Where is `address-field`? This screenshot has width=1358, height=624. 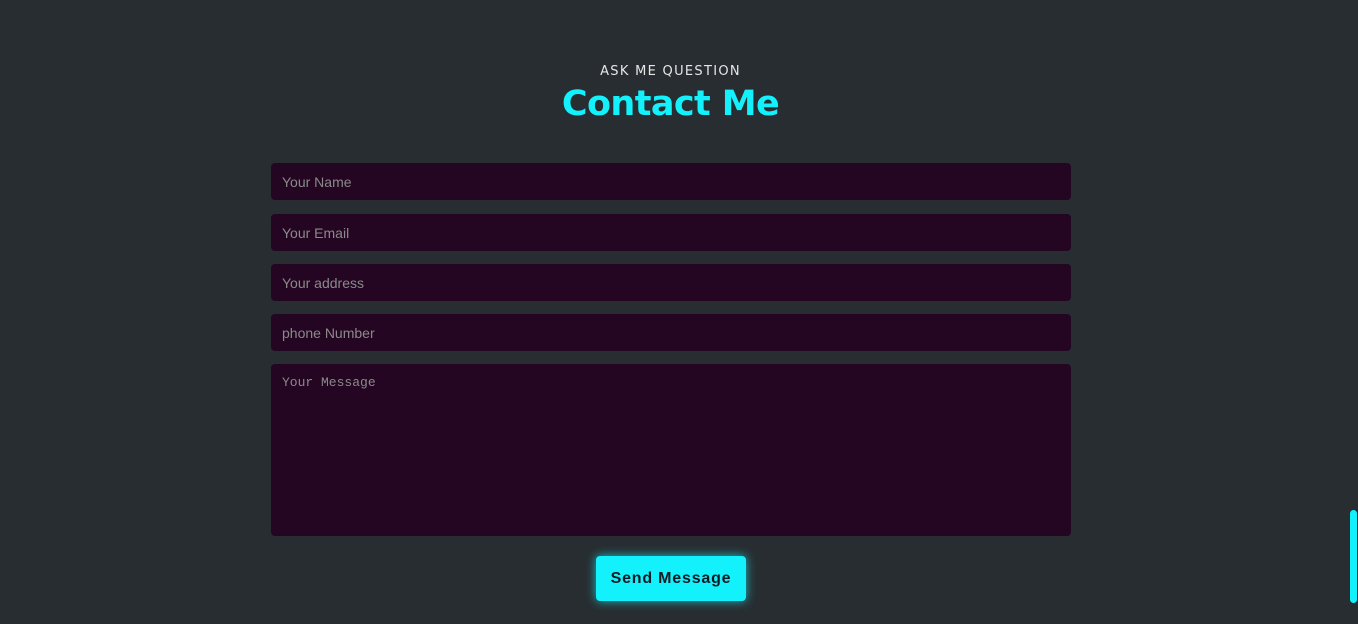
address-field is located at coordinates (671, 282).